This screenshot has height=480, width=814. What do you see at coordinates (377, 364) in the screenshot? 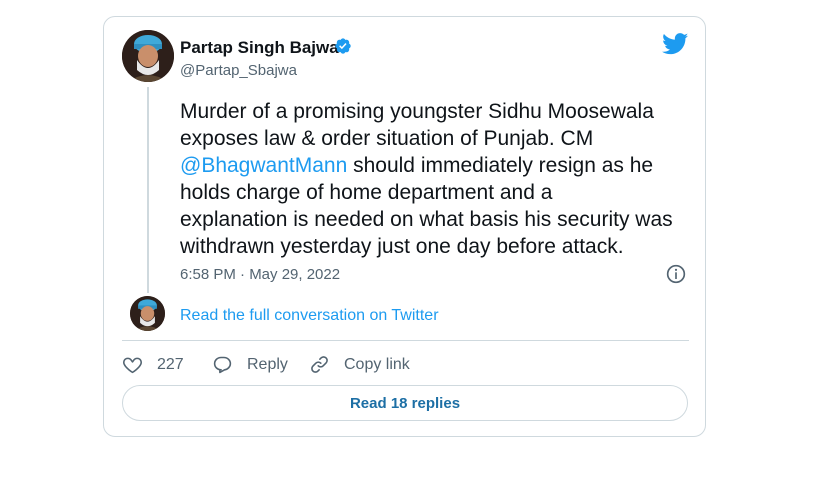
I see `copy-link-label: Copy link` at bounding box center [377, 364].